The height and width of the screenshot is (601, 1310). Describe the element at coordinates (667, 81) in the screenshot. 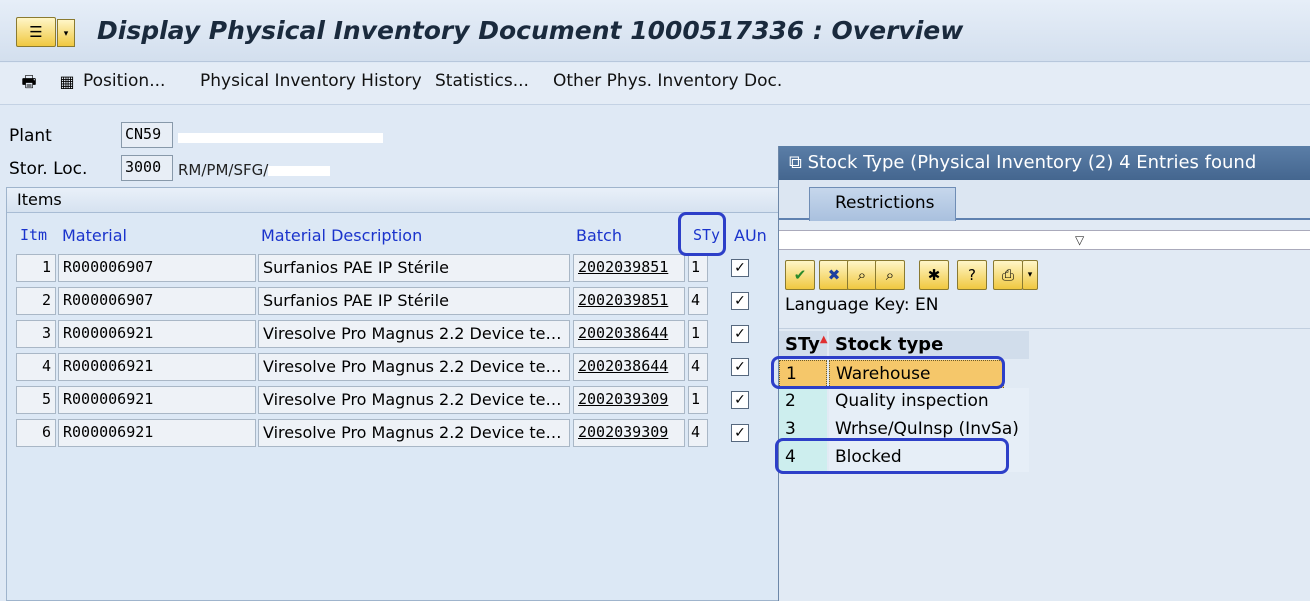

I see `other-doc-button: Other Phys. Inventory Doc.` at that location.